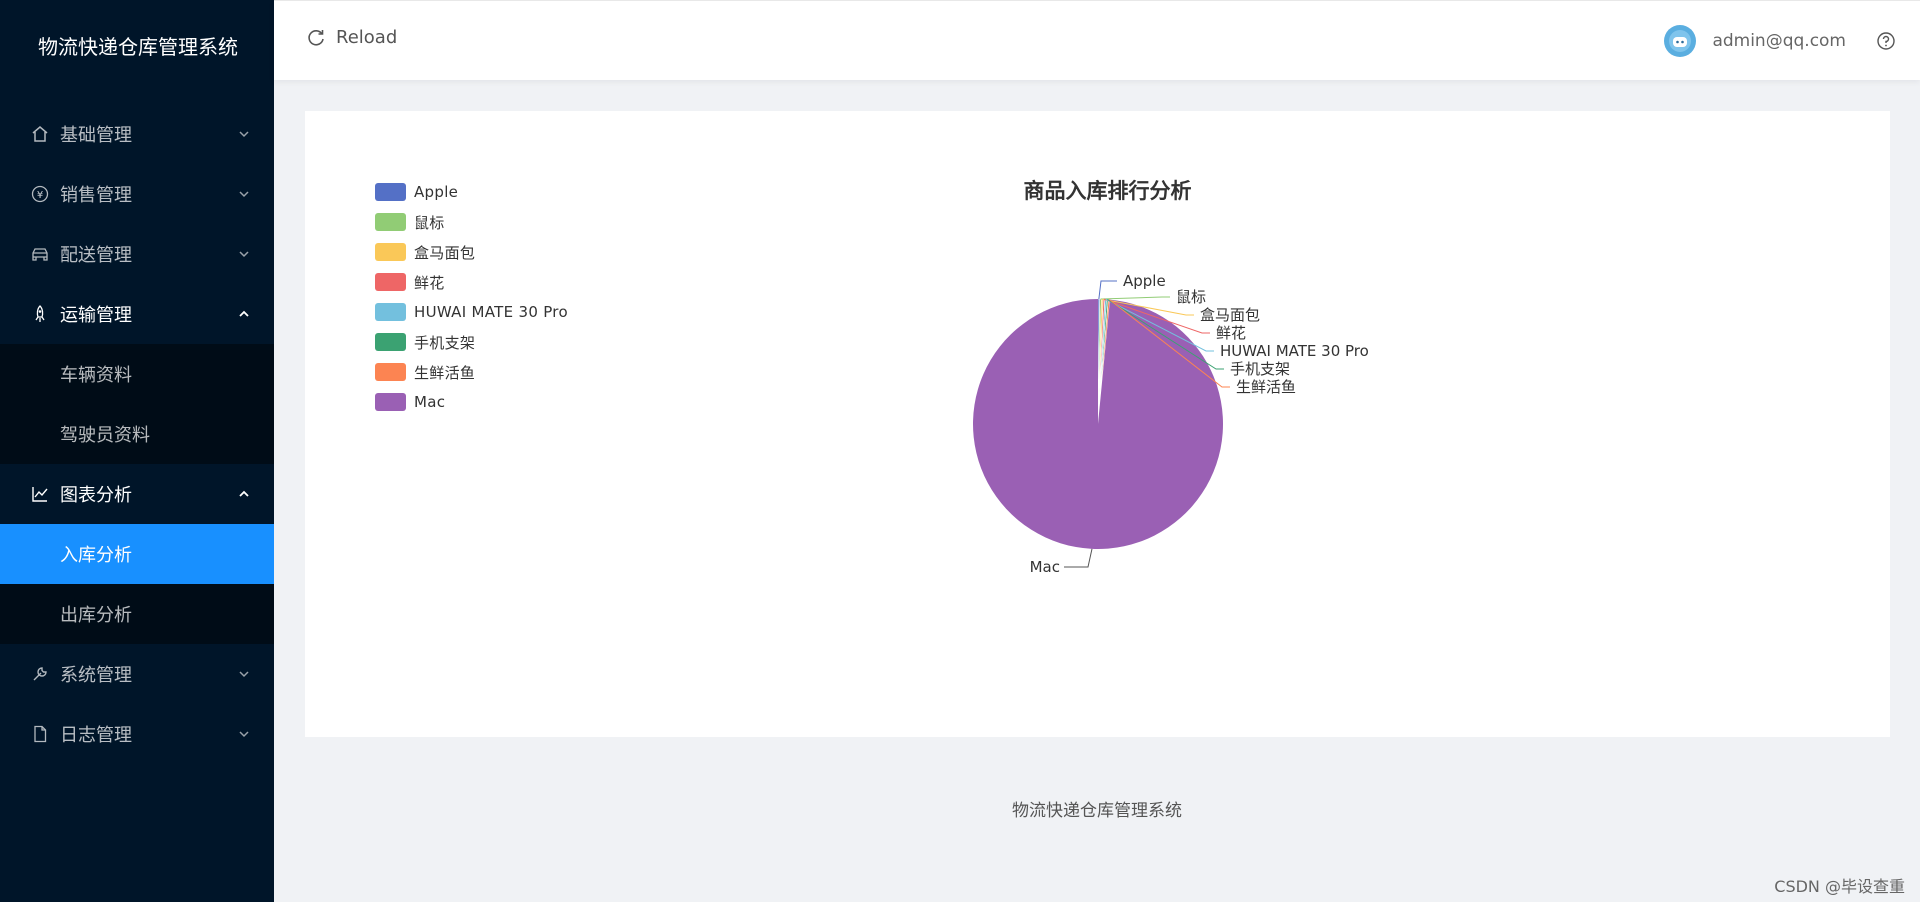 This screenshot has width=1920, height=902. What do you see at coordinates (1294, 351) in the screenshot?
I see `pie-slice-label: HUWAI MATE 30 Pro` at bounding box center [1294, 351].